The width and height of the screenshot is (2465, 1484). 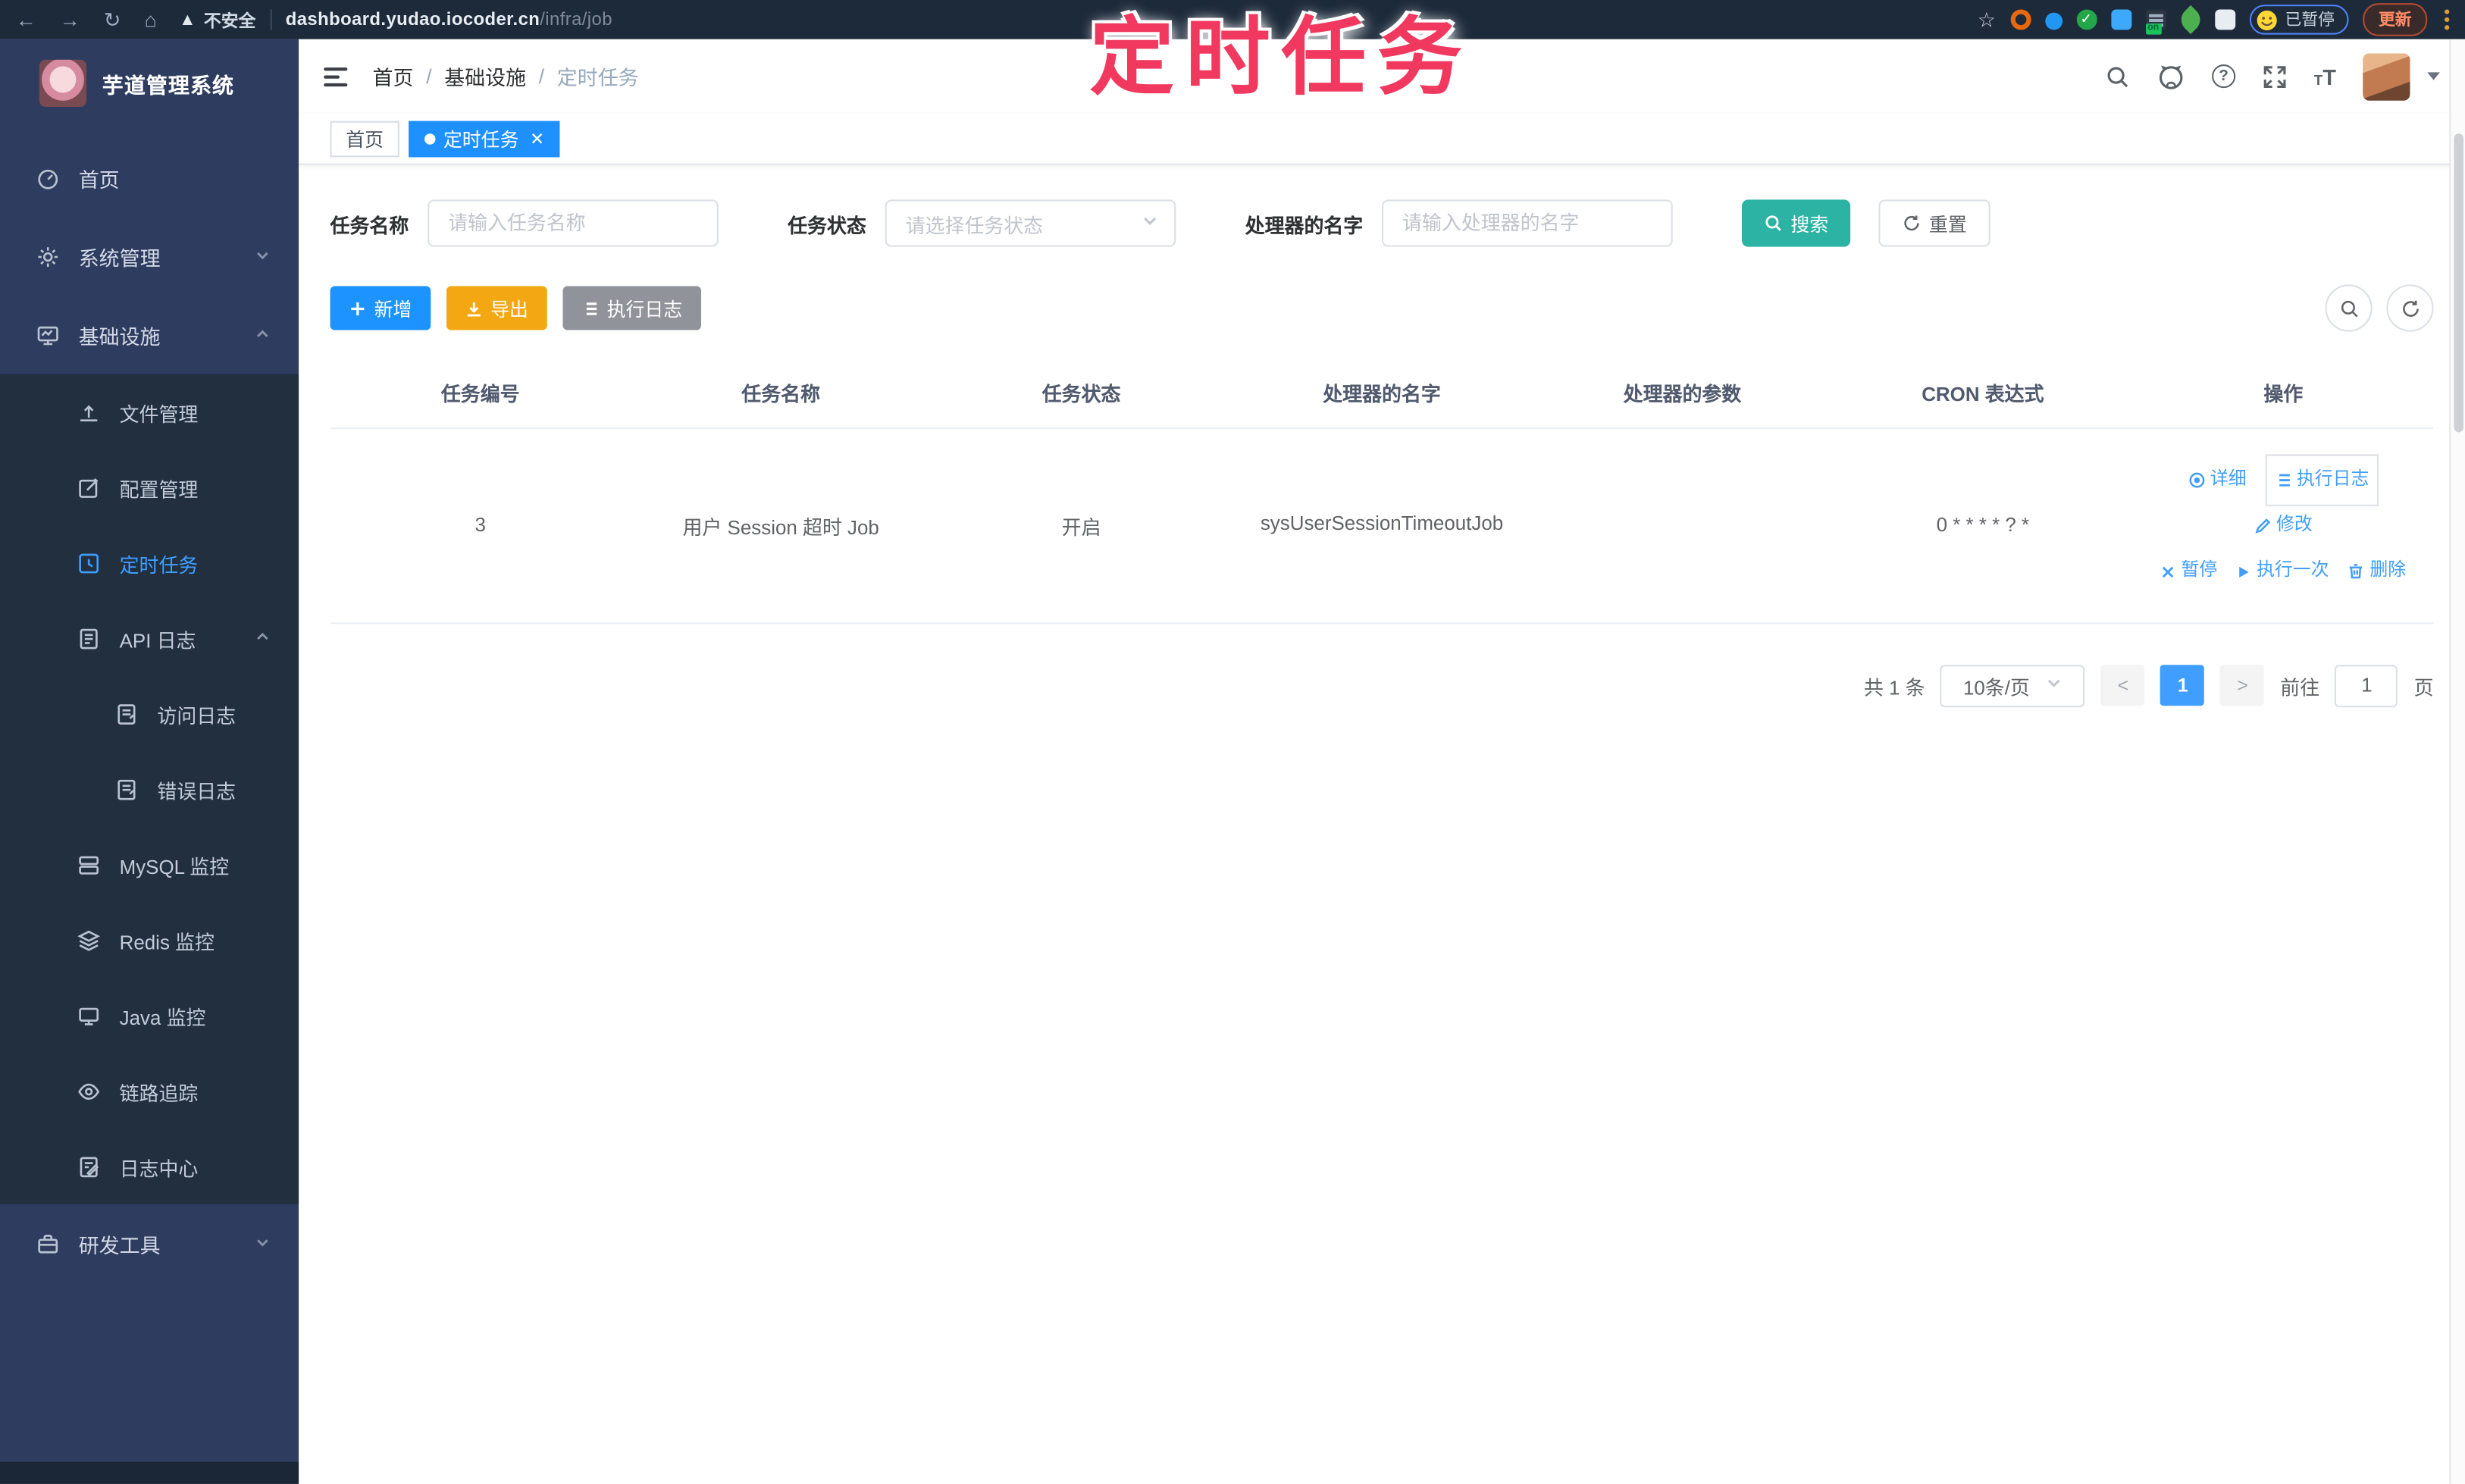 I want to click on refresh-icon, so click(x=2410, y=308).